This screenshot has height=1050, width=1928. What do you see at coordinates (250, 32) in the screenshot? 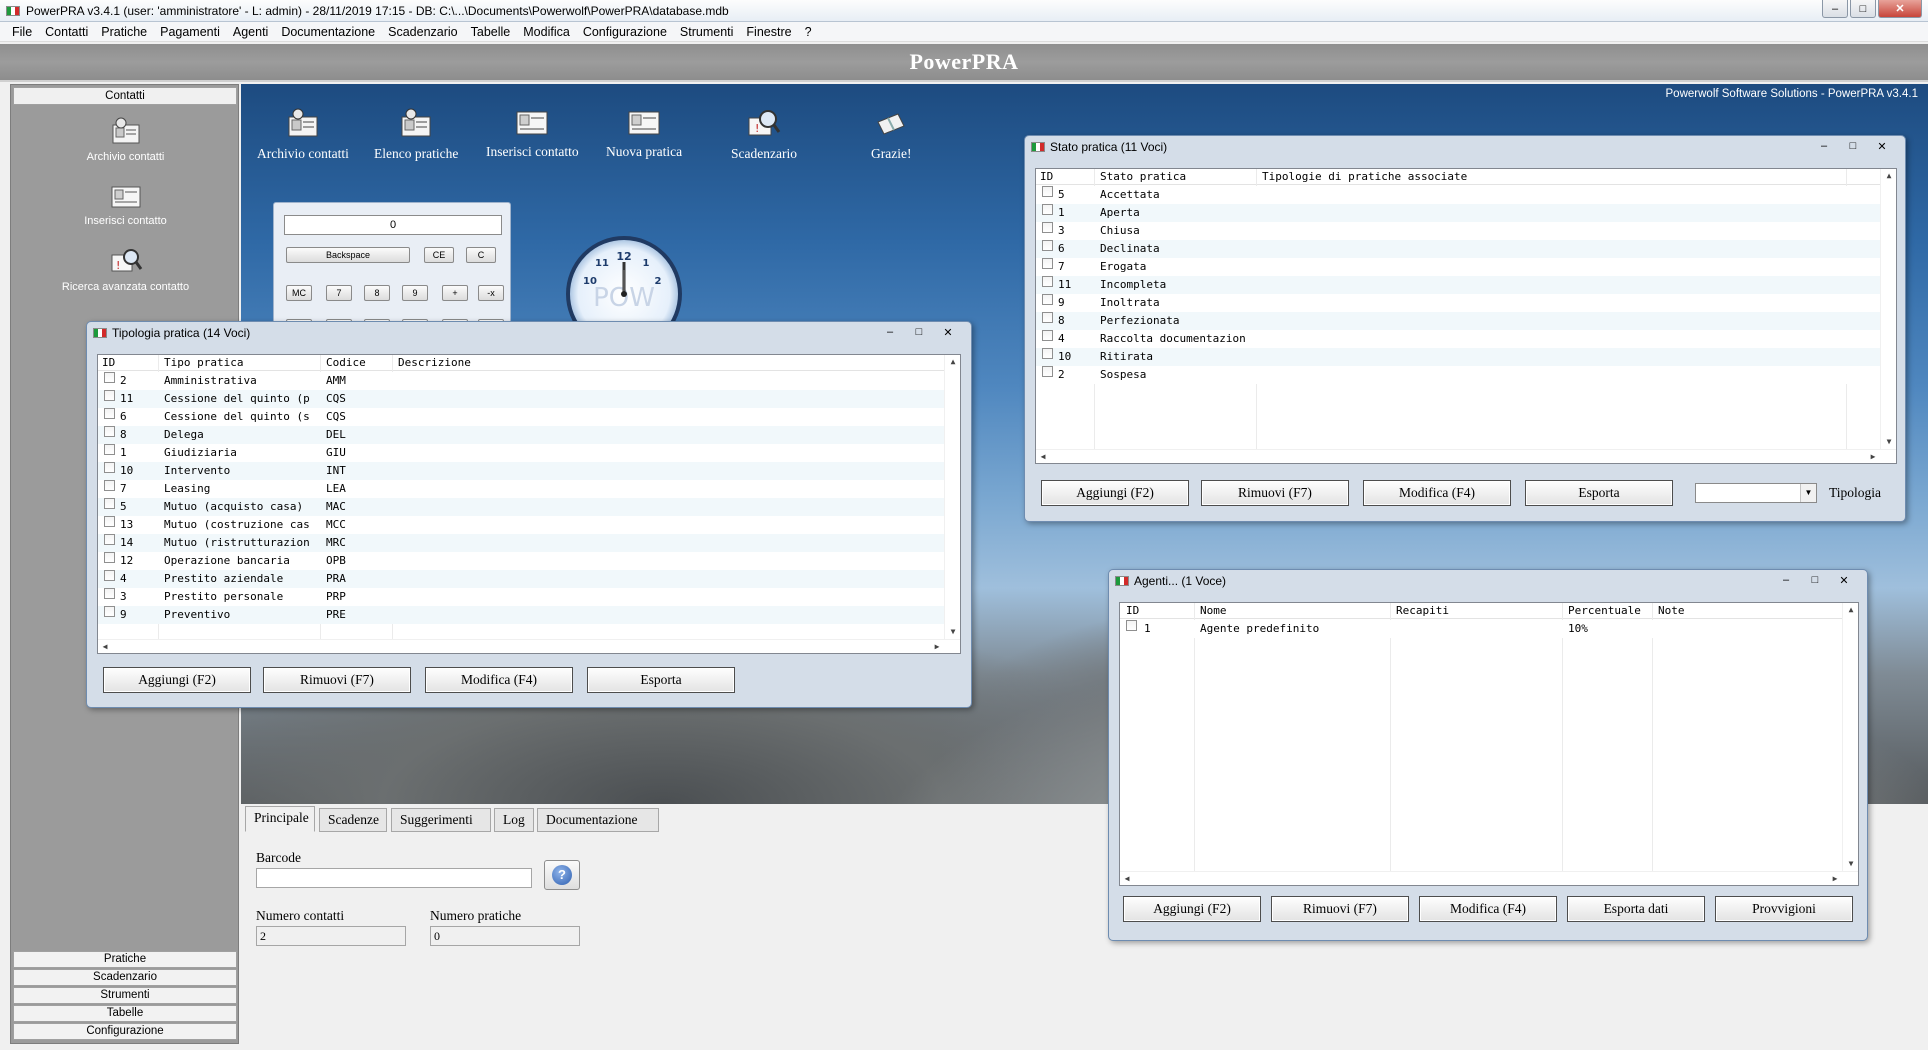
I see `menu-agenti: Agenti` at bounding box center [250, 32].